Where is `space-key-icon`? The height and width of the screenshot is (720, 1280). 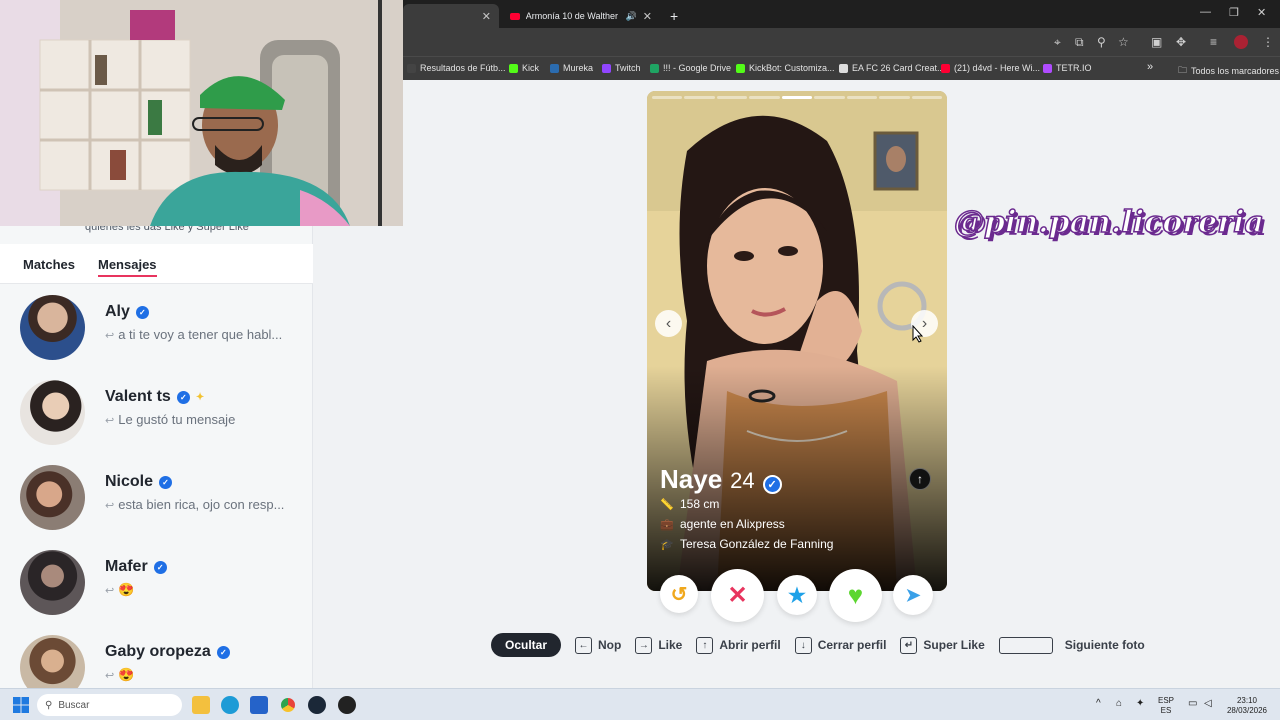 space-key-icon is located at coordinates (1025, 645).